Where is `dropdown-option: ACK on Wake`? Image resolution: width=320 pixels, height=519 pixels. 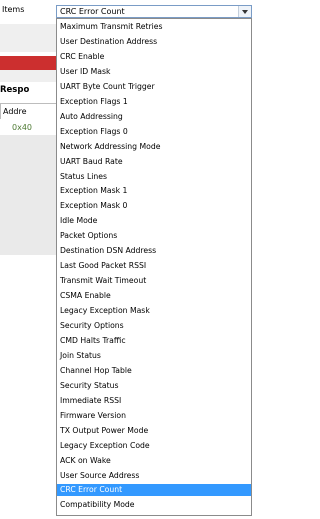
dropdown-option: ACK on Wake is located at coordinates (154, 461).